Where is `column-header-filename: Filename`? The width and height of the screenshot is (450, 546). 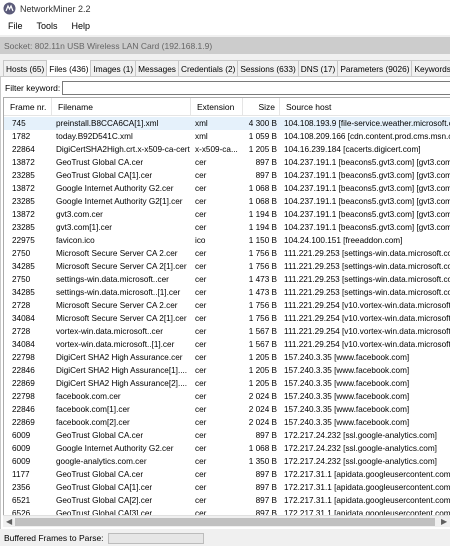 column-header-filename: Filename is located at coordinates (121, 107).